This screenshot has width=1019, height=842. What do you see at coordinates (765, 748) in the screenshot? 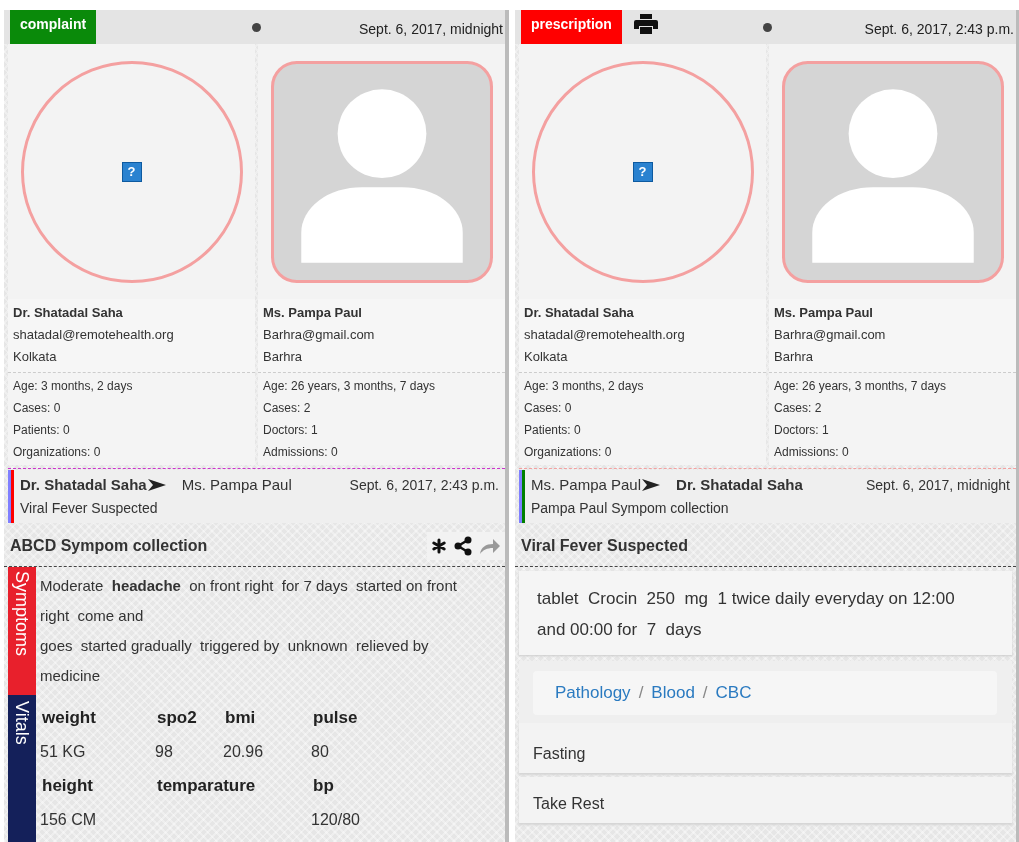
I see `note-text: Fasting` at bounding box center [765, 748].